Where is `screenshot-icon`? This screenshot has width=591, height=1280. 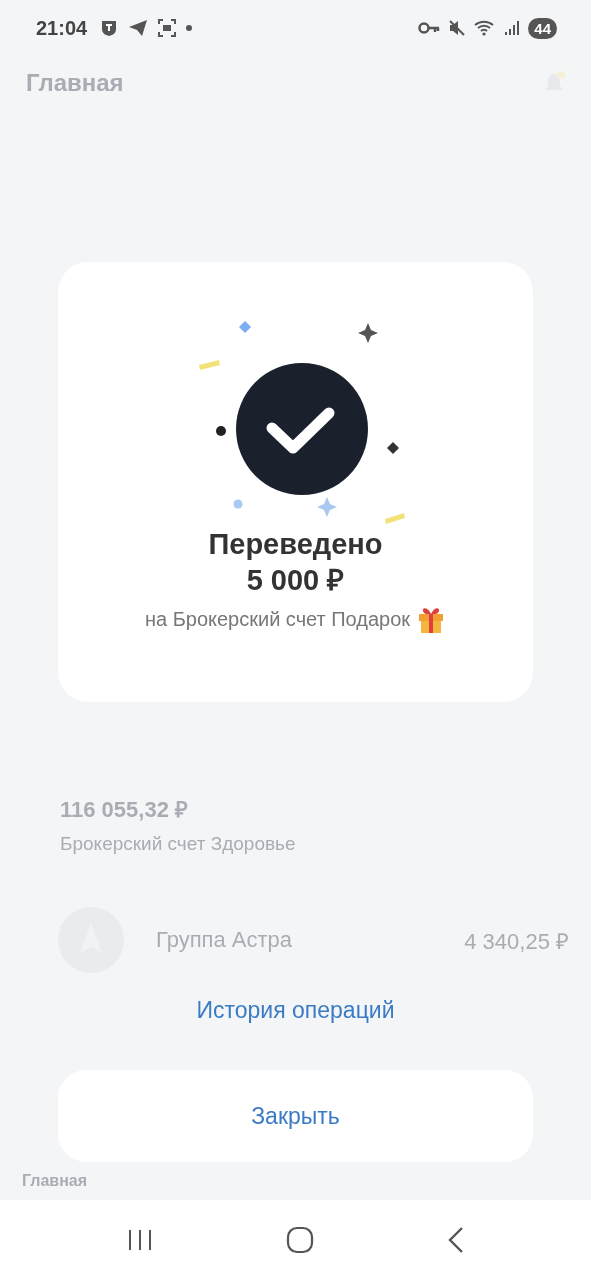 screenshot-icon is located at coordinates (167, 28).